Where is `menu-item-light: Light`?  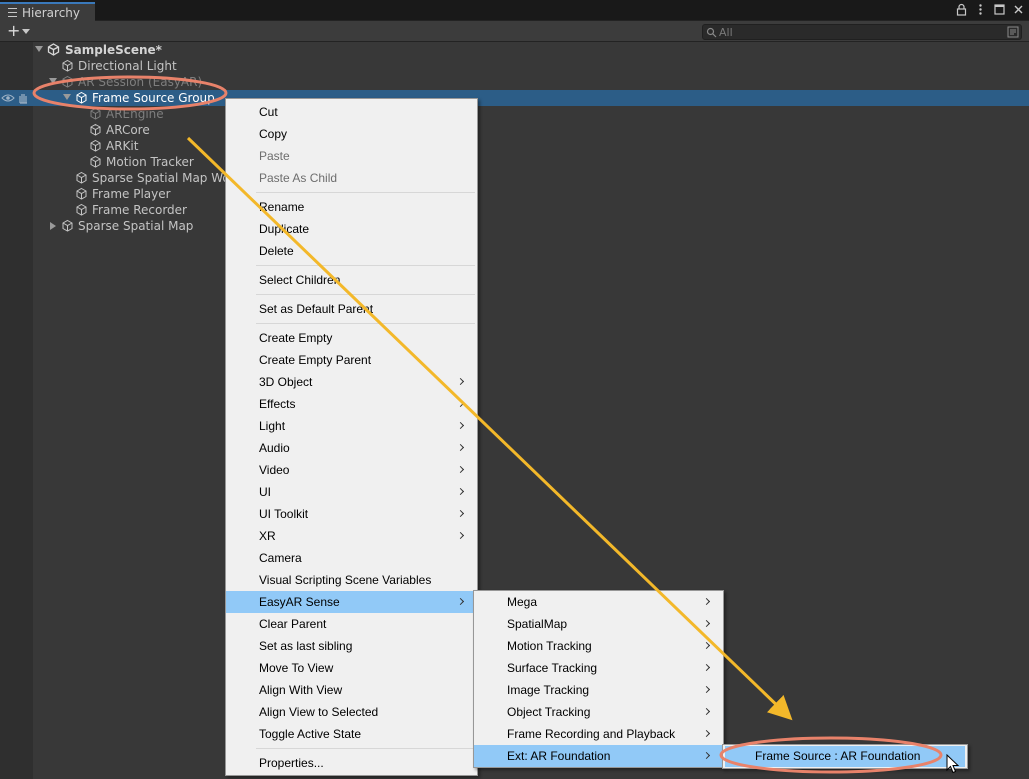 menu-item-light: Light is located at coordinates (351, 426).